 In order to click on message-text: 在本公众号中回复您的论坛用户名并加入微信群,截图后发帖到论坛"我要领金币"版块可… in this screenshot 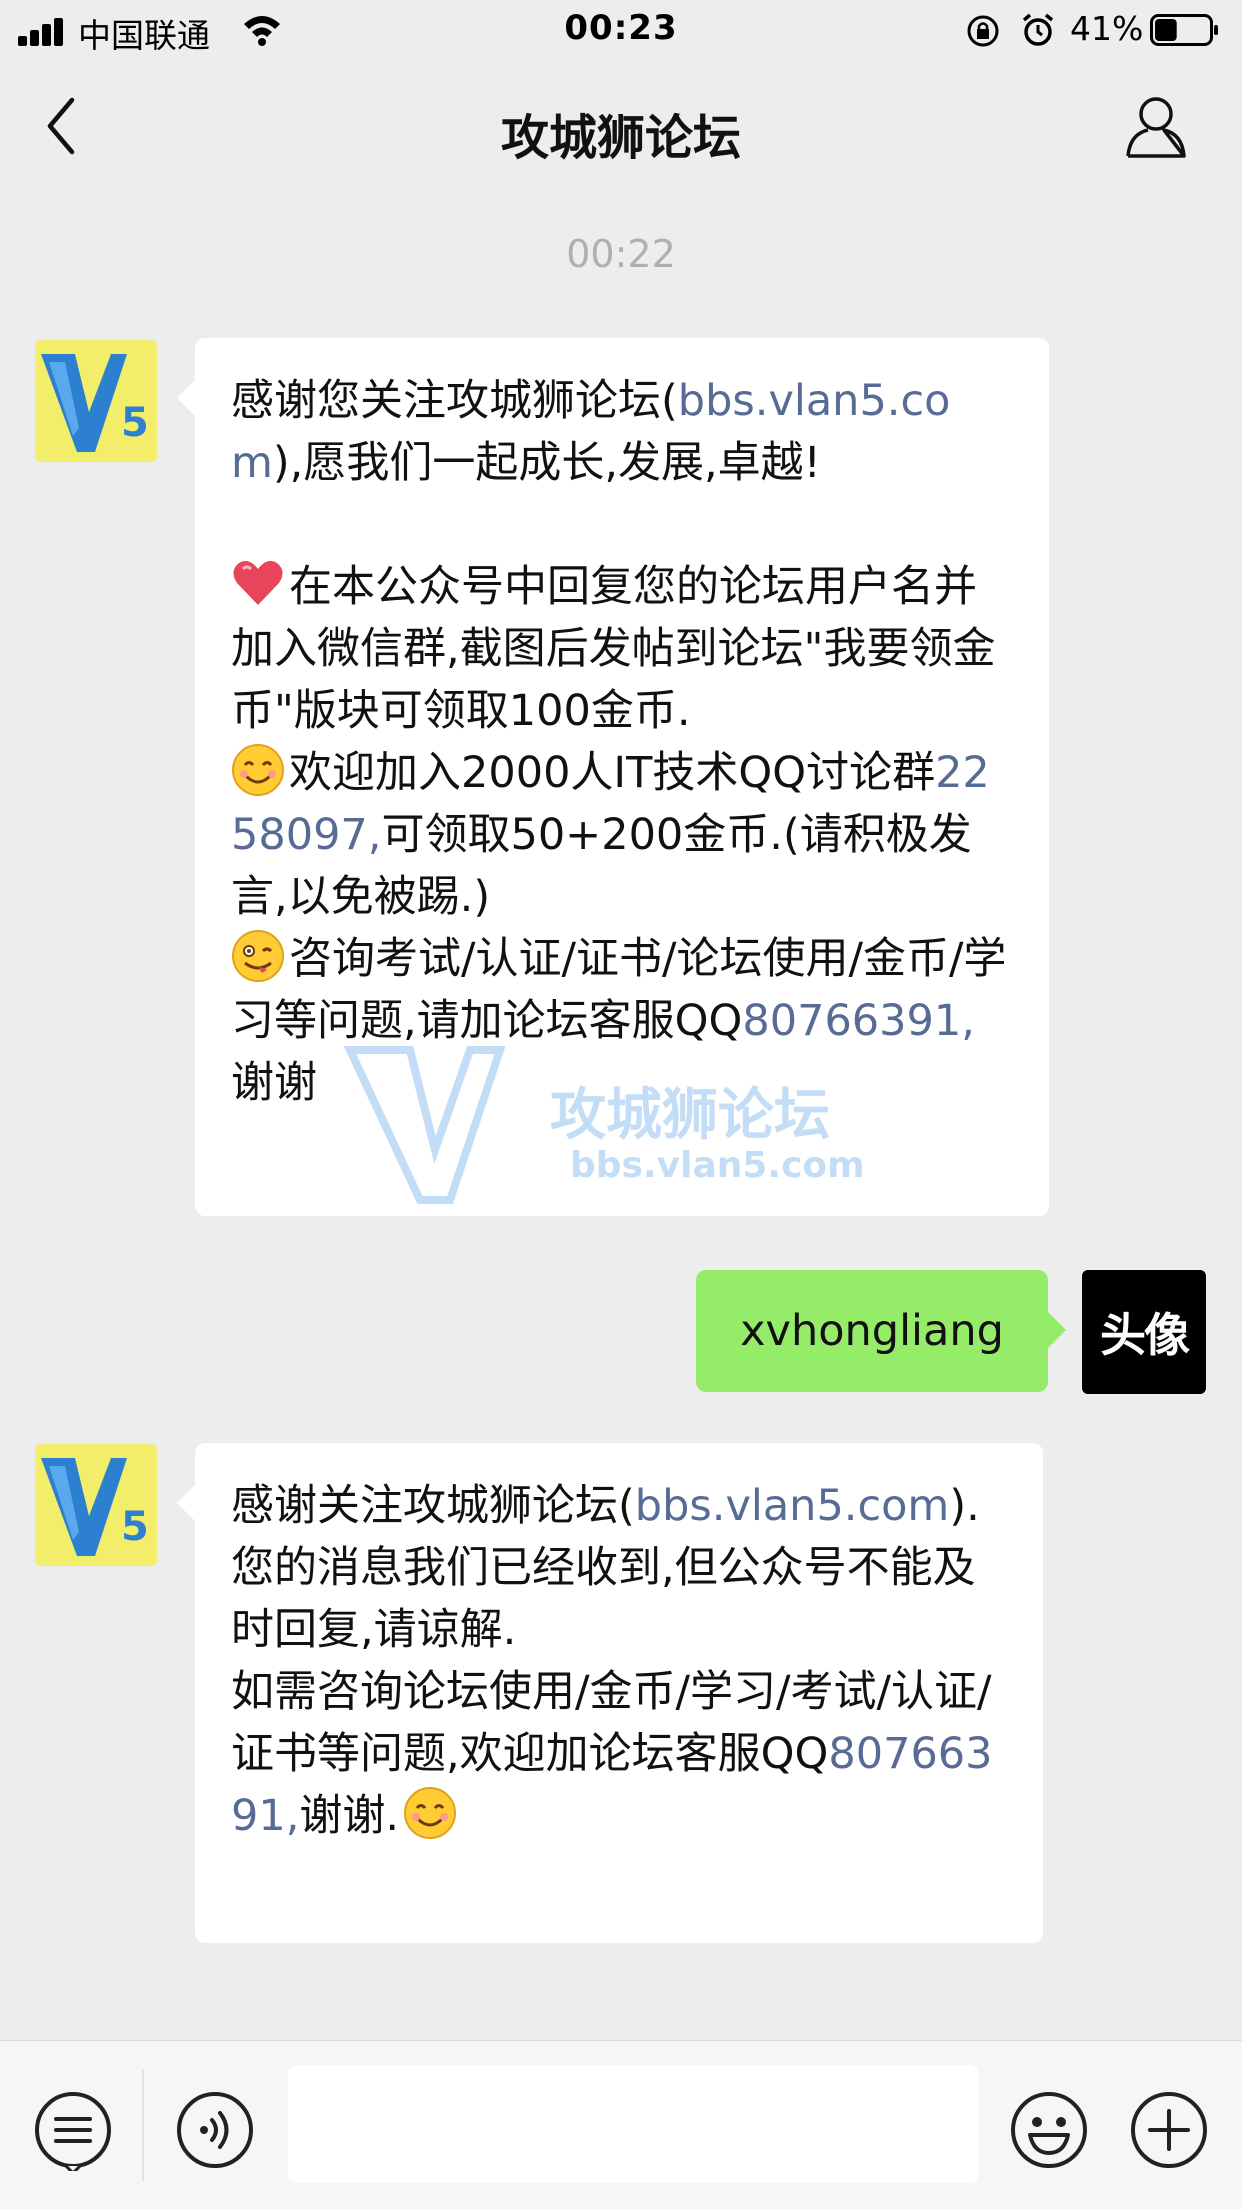, I will do `click(613, 649)`.